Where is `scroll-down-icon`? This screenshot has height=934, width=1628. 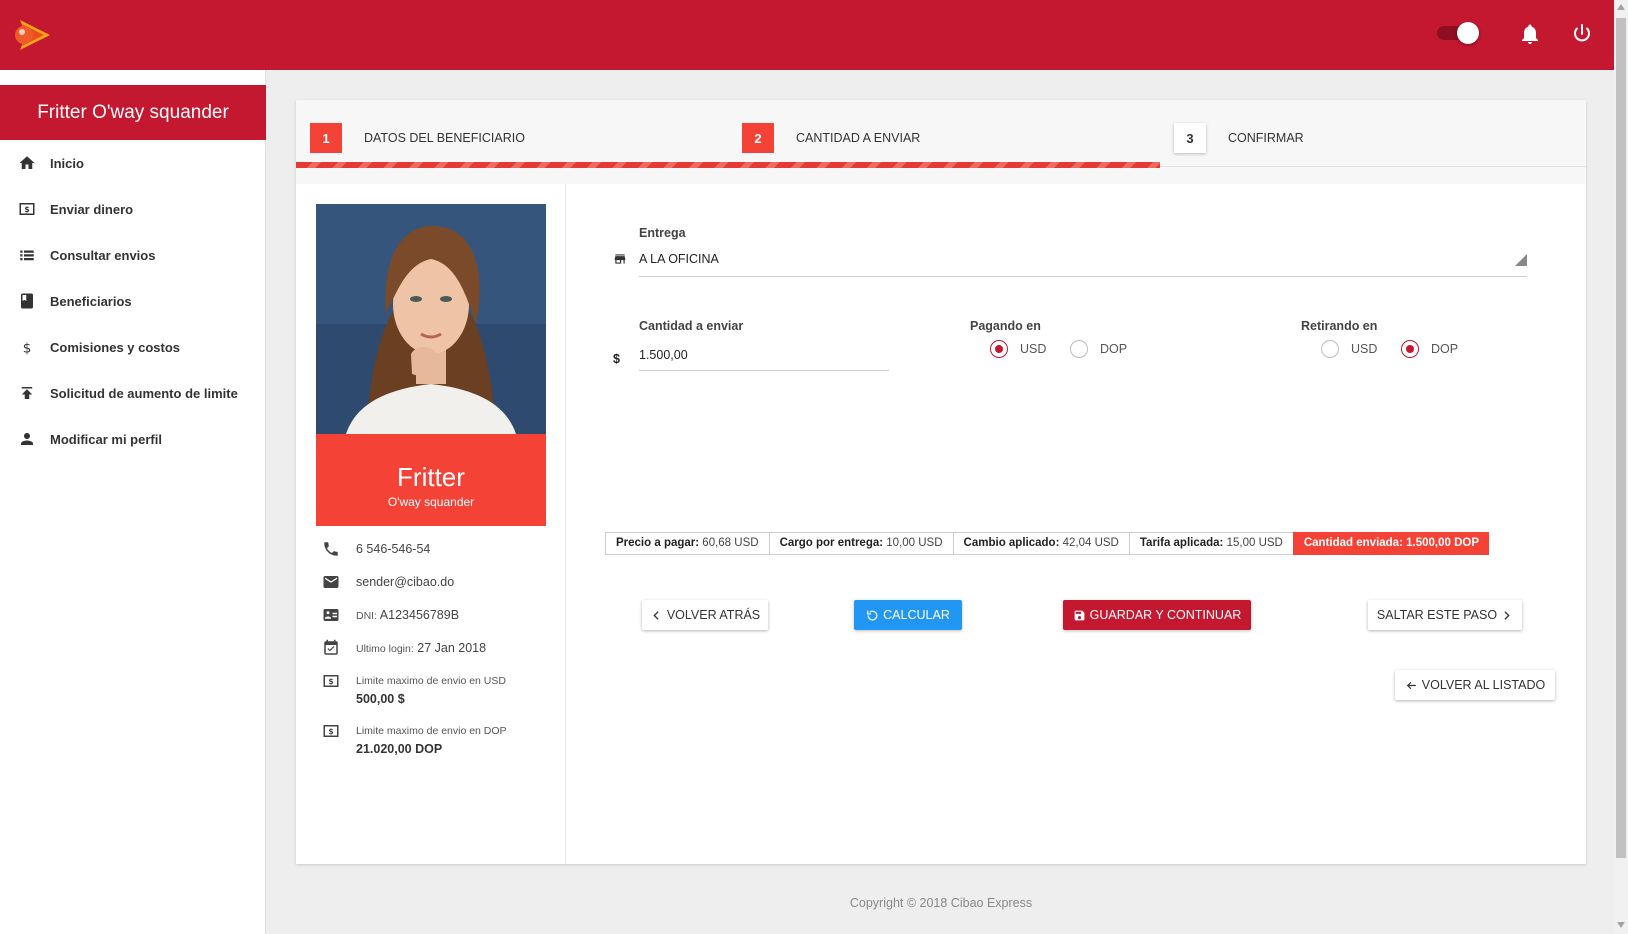 scroll-down-icon is located at coordinates (1621, 925).